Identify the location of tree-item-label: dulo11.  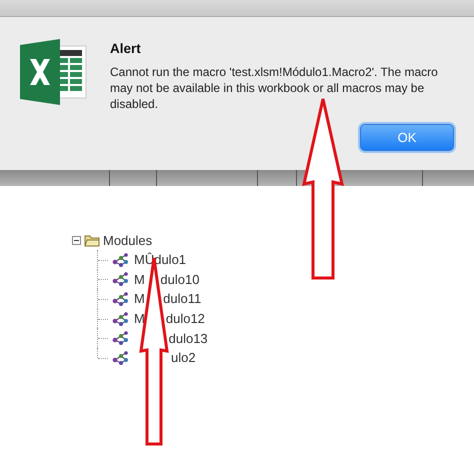
(182, 298).